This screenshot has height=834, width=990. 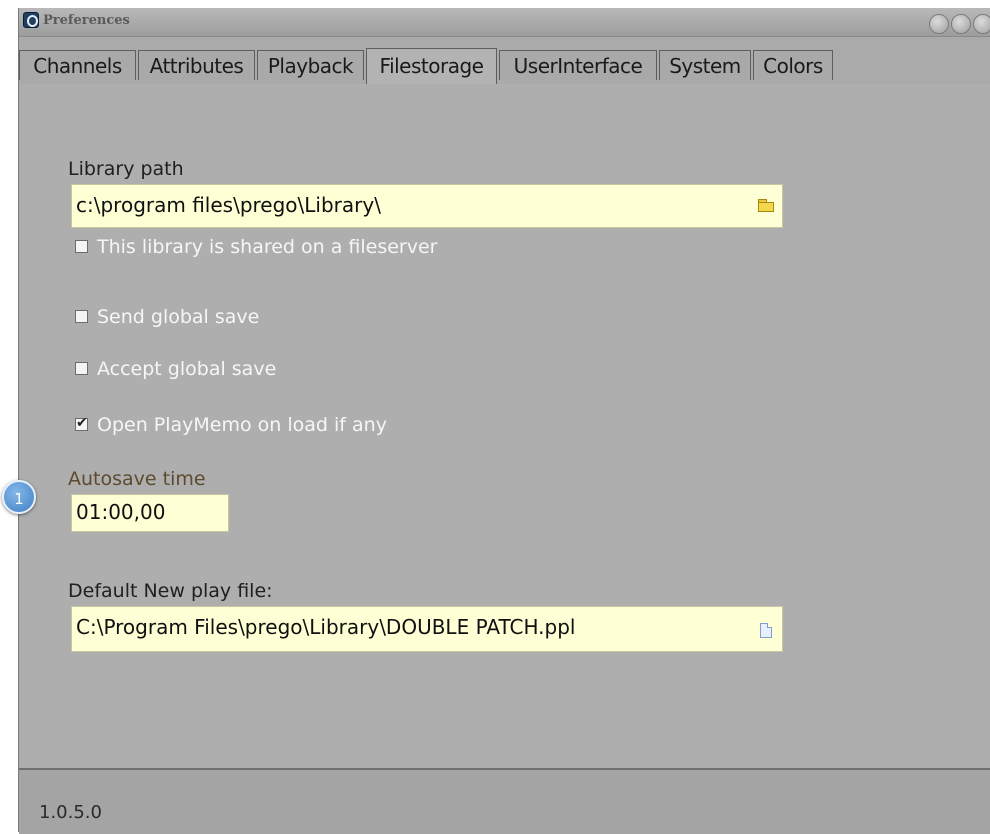 What do you see at coordinates (150, 513) in the screenshot?
I see `autosave-field: 01:00,00` at bounding box center [150, 513].